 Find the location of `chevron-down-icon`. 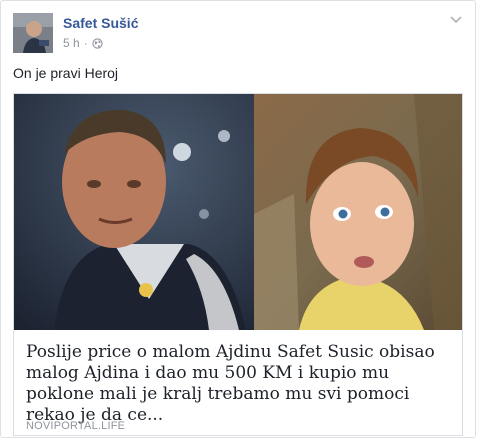

chevron-down-icon is located at coordinates (456, 20).